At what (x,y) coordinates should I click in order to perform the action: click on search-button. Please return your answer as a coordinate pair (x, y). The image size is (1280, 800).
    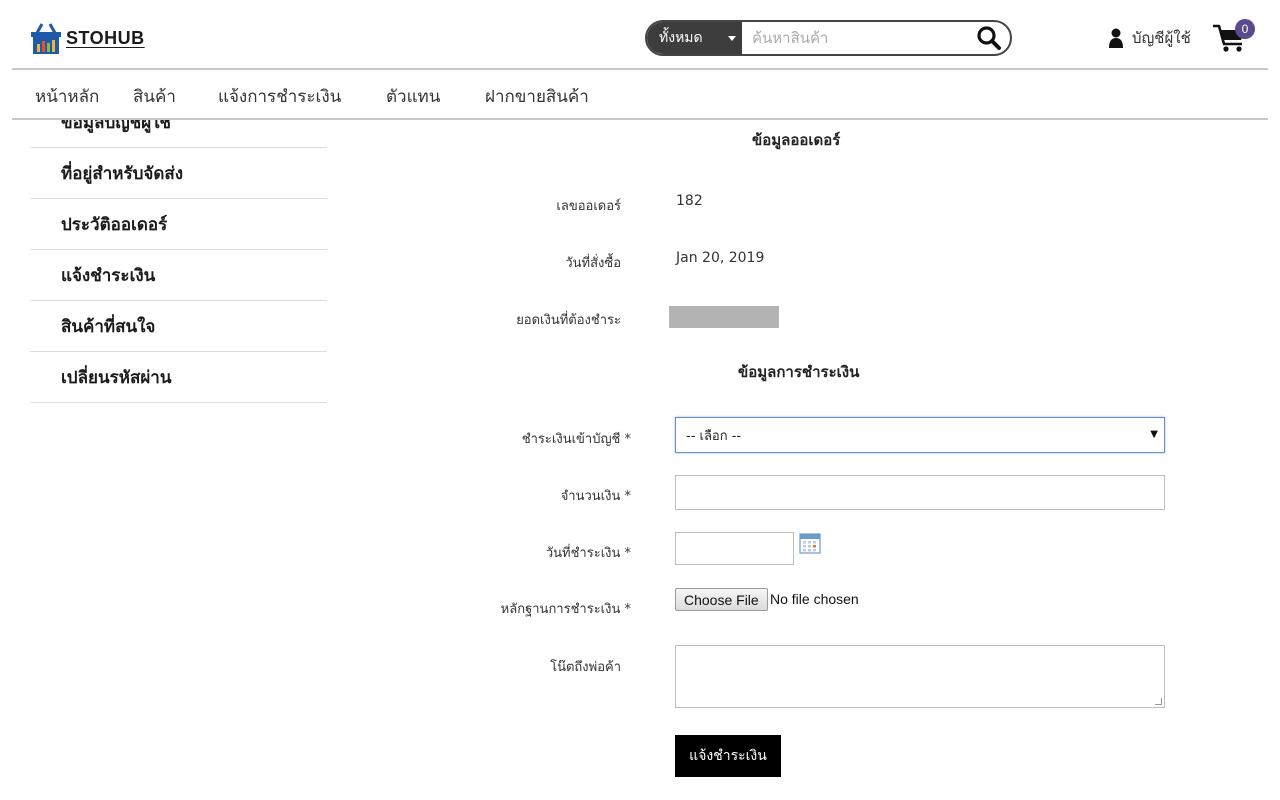
    Looking at the image, I should click on (989, 38).